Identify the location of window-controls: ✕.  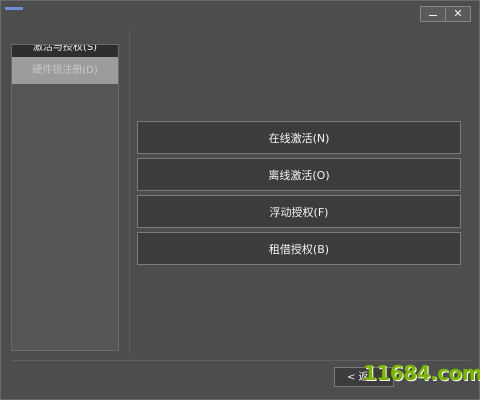
(445, 14).